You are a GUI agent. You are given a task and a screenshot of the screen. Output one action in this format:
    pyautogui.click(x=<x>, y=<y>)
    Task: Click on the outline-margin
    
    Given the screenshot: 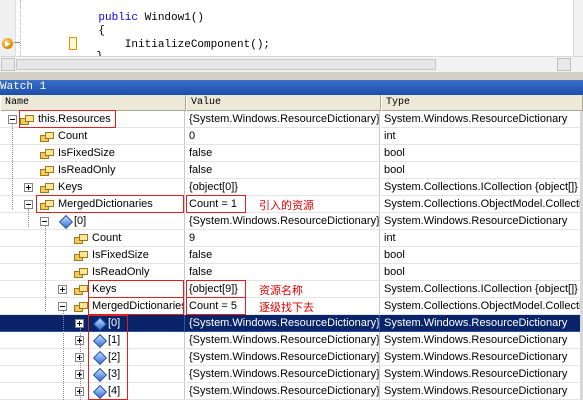 What is the action you would take?
    pyautogui.click(x=20, y=28)
    